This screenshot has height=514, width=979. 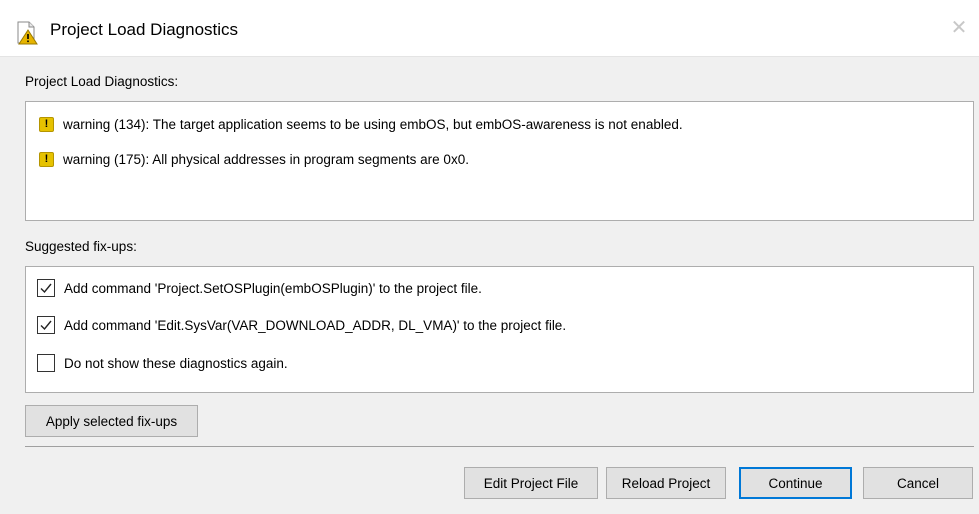 What do you see at coordinates (176, 363) in the screenshot?
I see `fixup-label: Do not show these diagnostics again.` at bounding box center [176, 363].